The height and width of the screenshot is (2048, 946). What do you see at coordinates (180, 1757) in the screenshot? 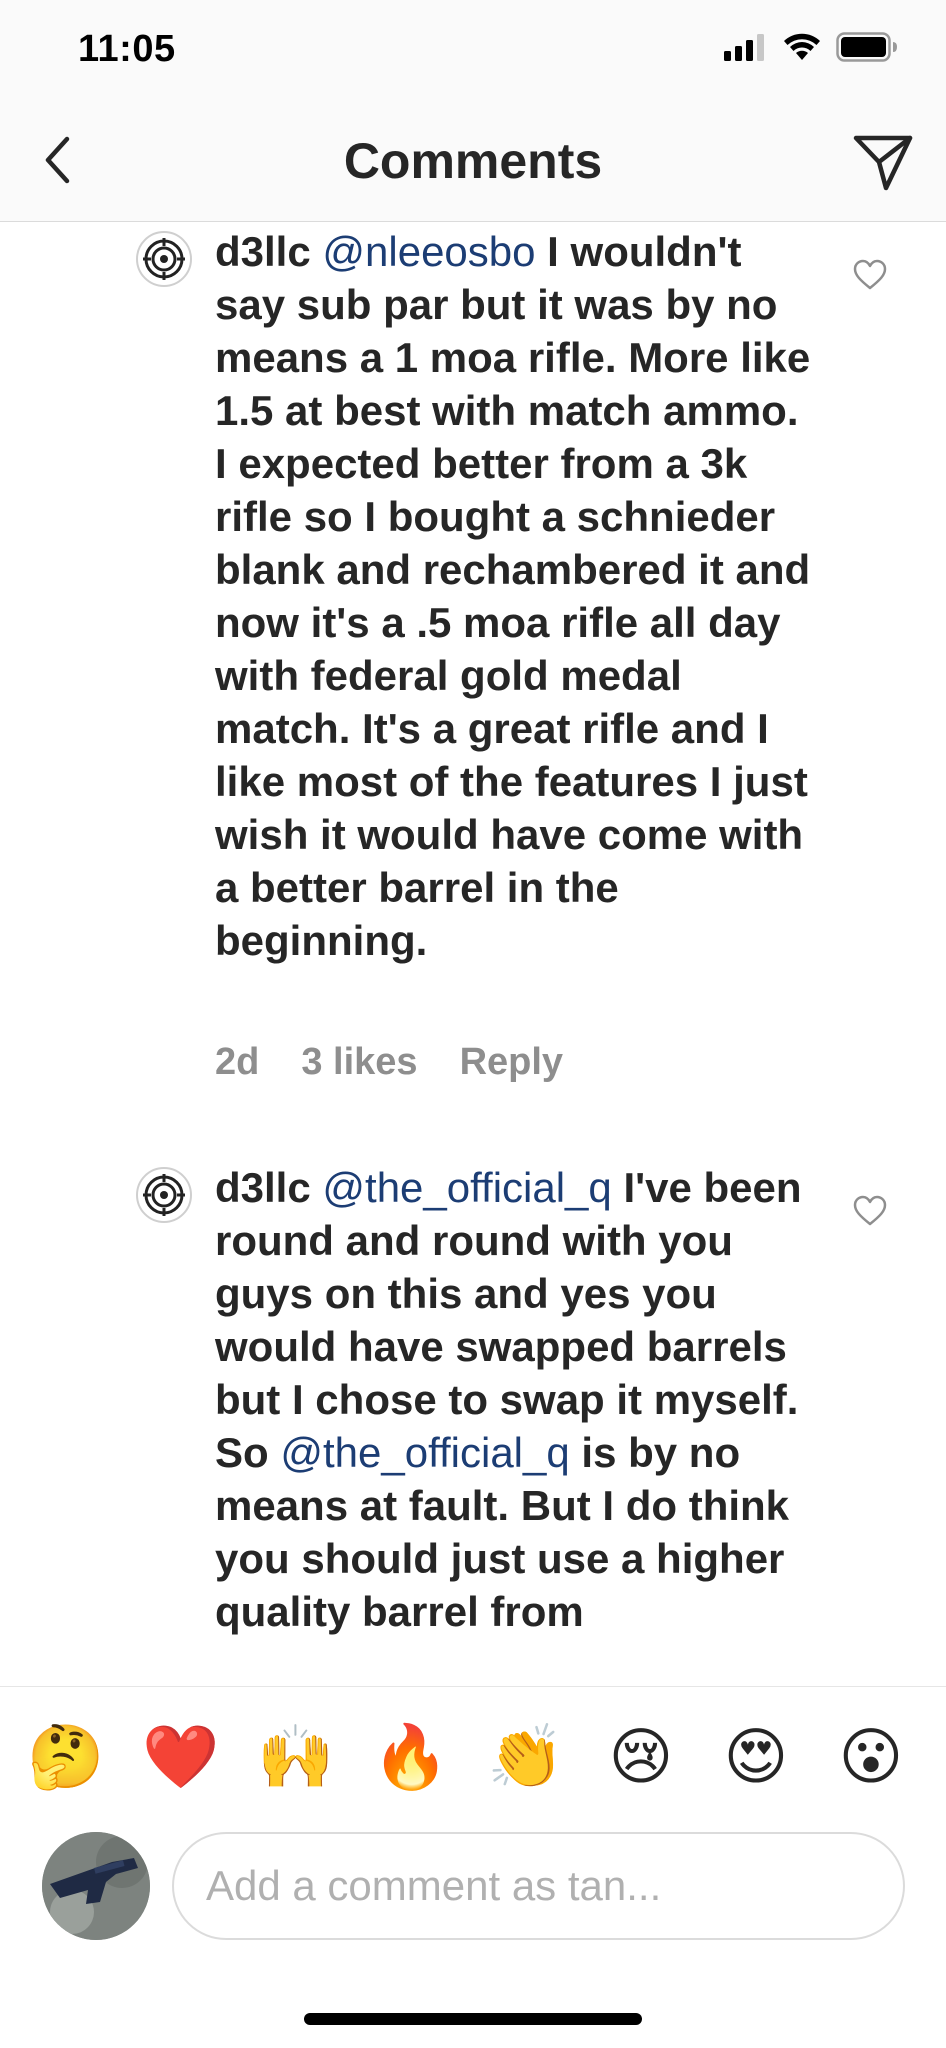
I see `red-heart-emoji: ❤️` at bounding box center [180, 1757].